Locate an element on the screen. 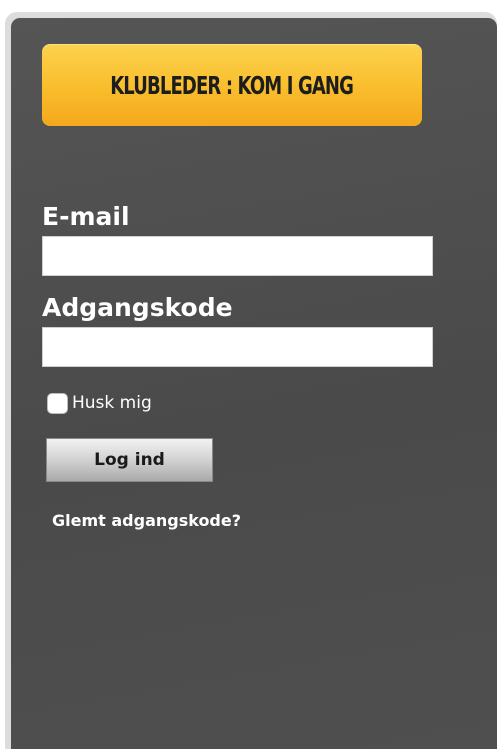  klubleder-kom-i-gang-button: KLUBLEDER : KOM I GANG is located at coordinates (232, 85).